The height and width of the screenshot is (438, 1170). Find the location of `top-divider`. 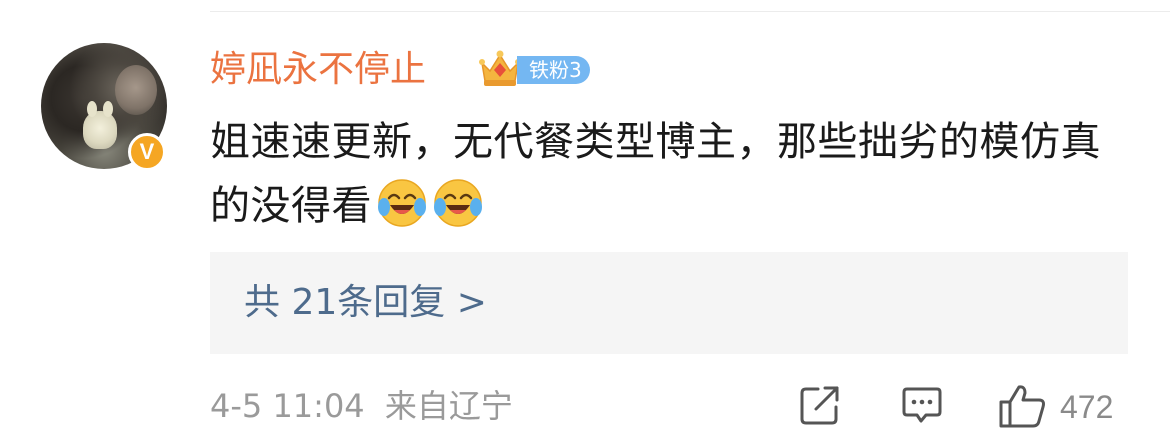

top-divider is located at coordinates (690, 11).